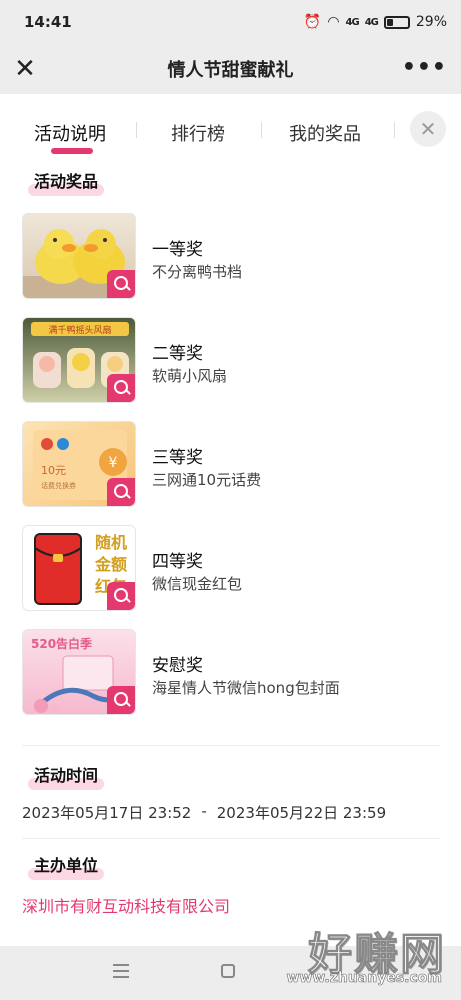  What do you see at coordinates (246, 688) in the screenshot?
I see `prize-desc: 海星情人节微信hong包封面` at bounding box center [246, 688].